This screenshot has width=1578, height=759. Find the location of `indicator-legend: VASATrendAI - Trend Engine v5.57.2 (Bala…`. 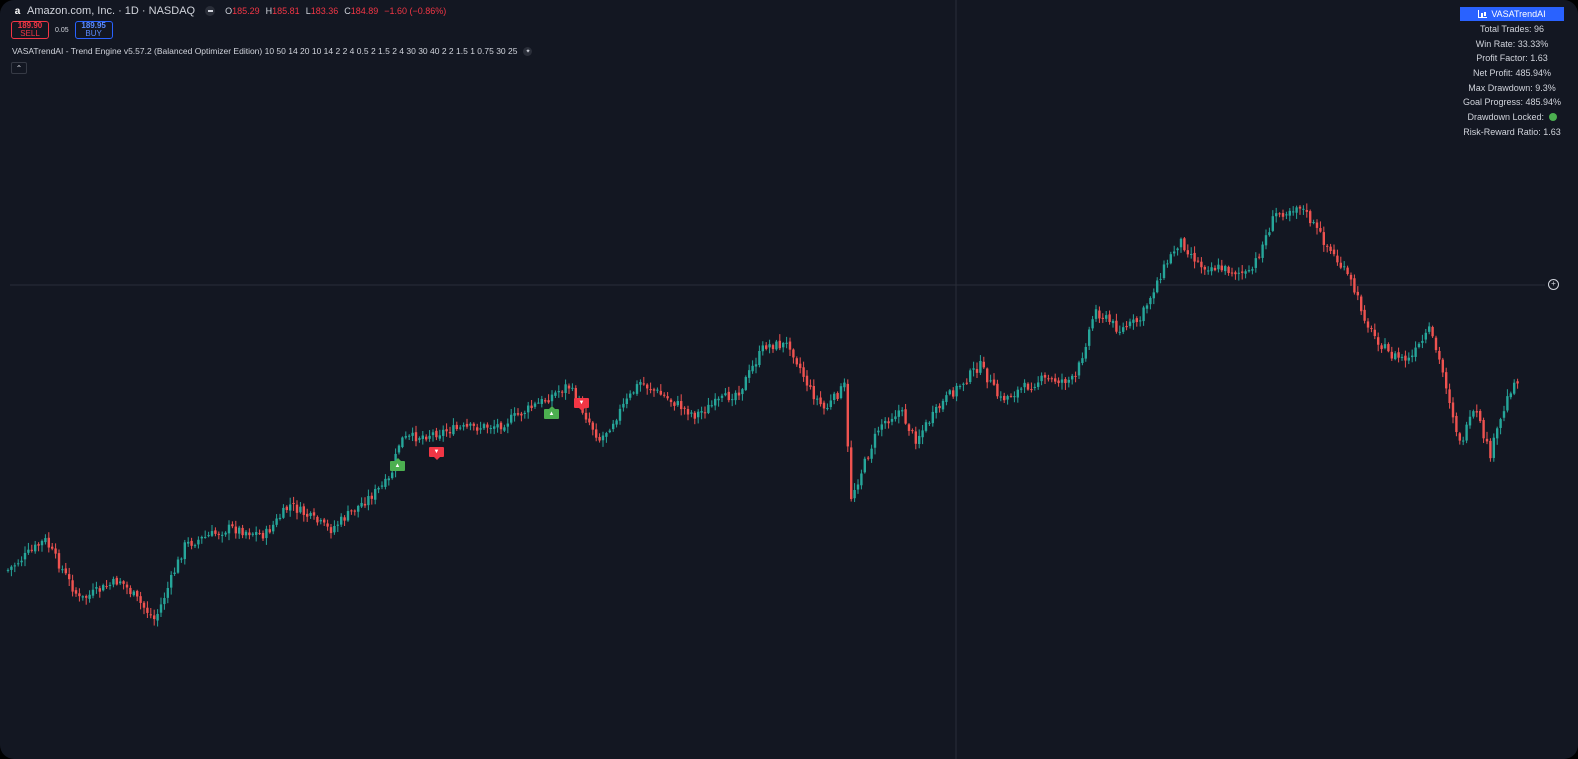

indicator-legend: VASATrendAI - Trend Engine v5.57.2 (Bala… is located at coordinates (272, 51).